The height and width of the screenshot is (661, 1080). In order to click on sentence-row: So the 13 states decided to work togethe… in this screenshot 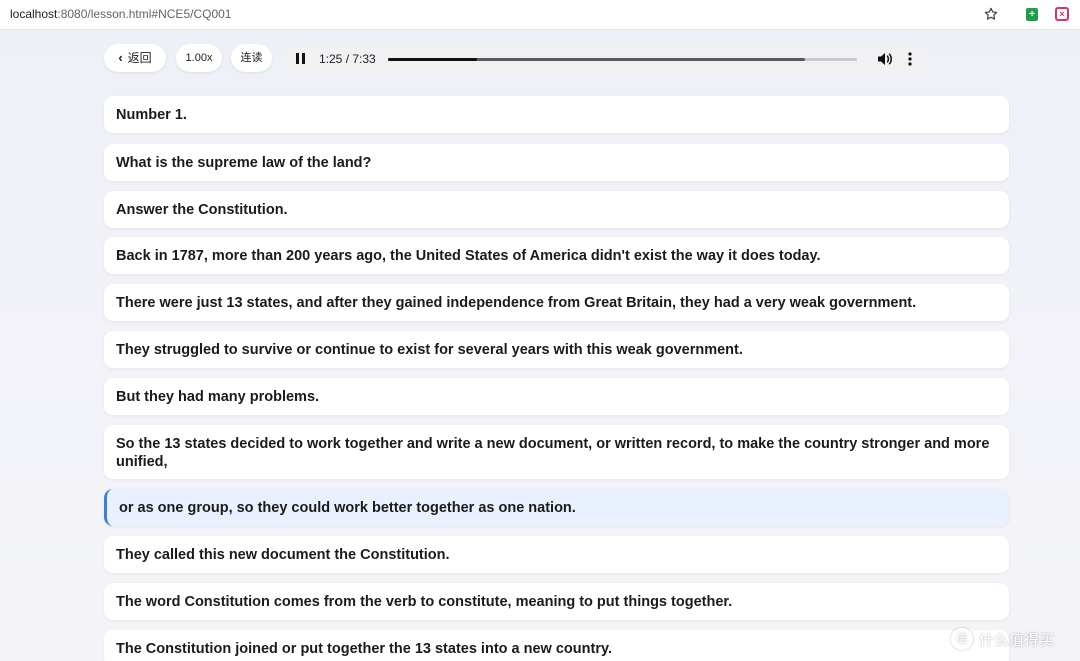, I will do `click(556, 452)`.